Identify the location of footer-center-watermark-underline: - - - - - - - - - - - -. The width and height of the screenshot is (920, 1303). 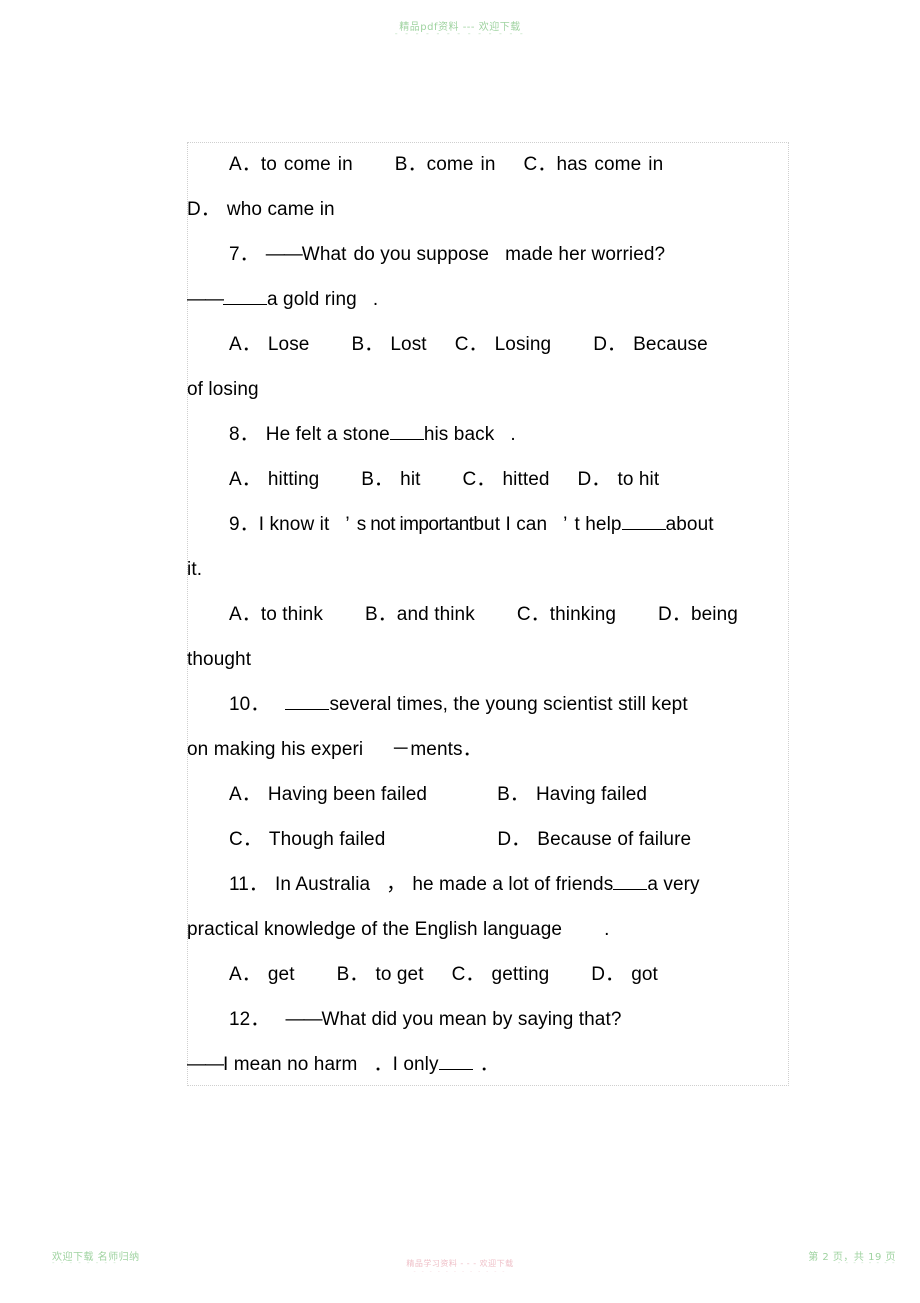
(460, 1271).